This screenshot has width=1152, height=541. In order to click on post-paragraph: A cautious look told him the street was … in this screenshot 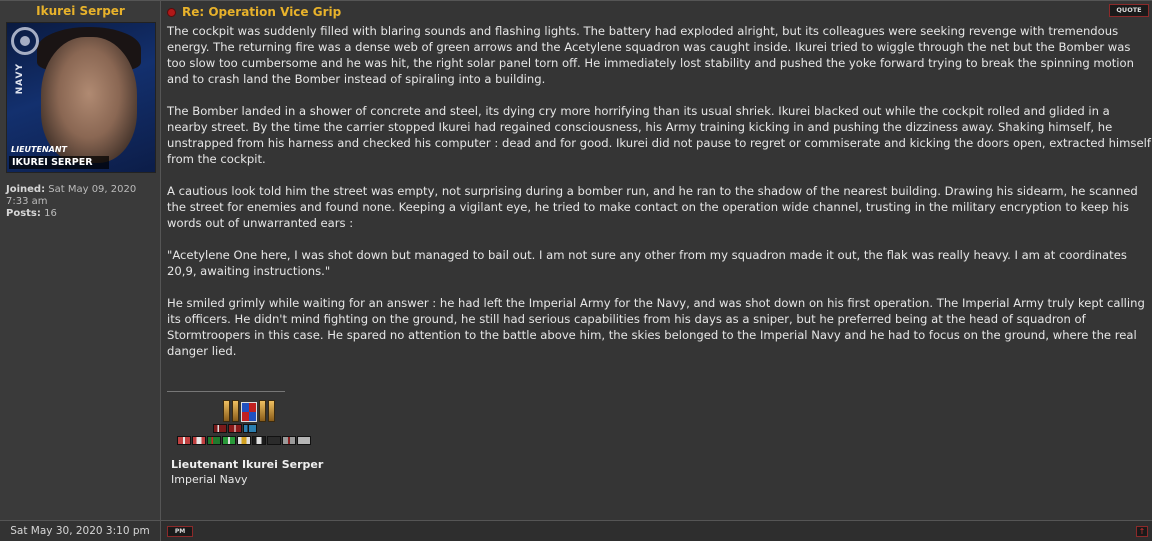, I will do `click(652, 207)`.